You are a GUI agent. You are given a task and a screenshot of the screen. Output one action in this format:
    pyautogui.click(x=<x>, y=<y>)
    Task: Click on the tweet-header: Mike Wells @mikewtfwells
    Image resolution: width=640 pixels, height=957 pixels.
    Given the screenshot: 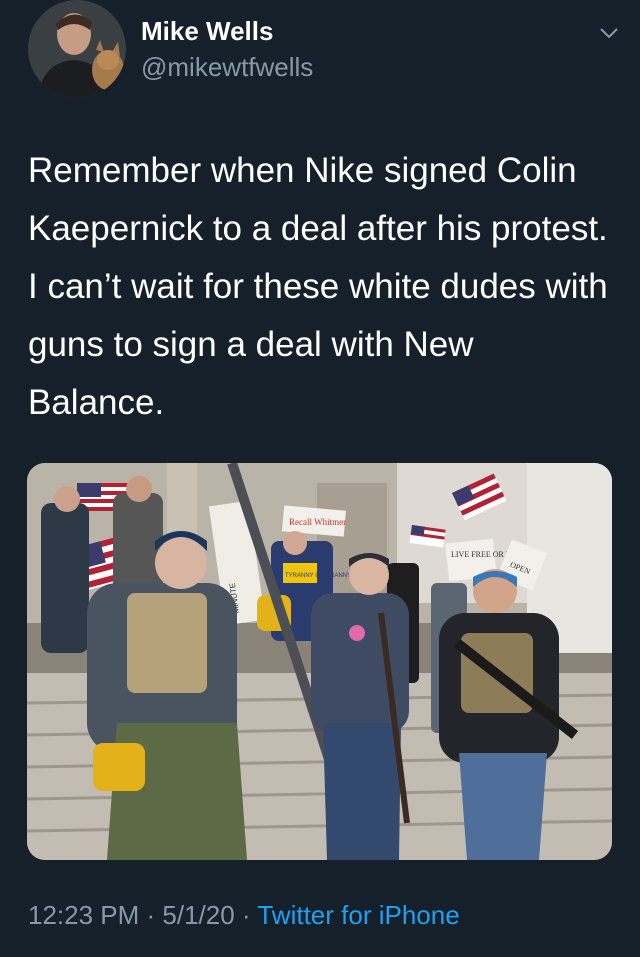 What is the action you would take?
    pyautogui.click(x=328, y=50)
    